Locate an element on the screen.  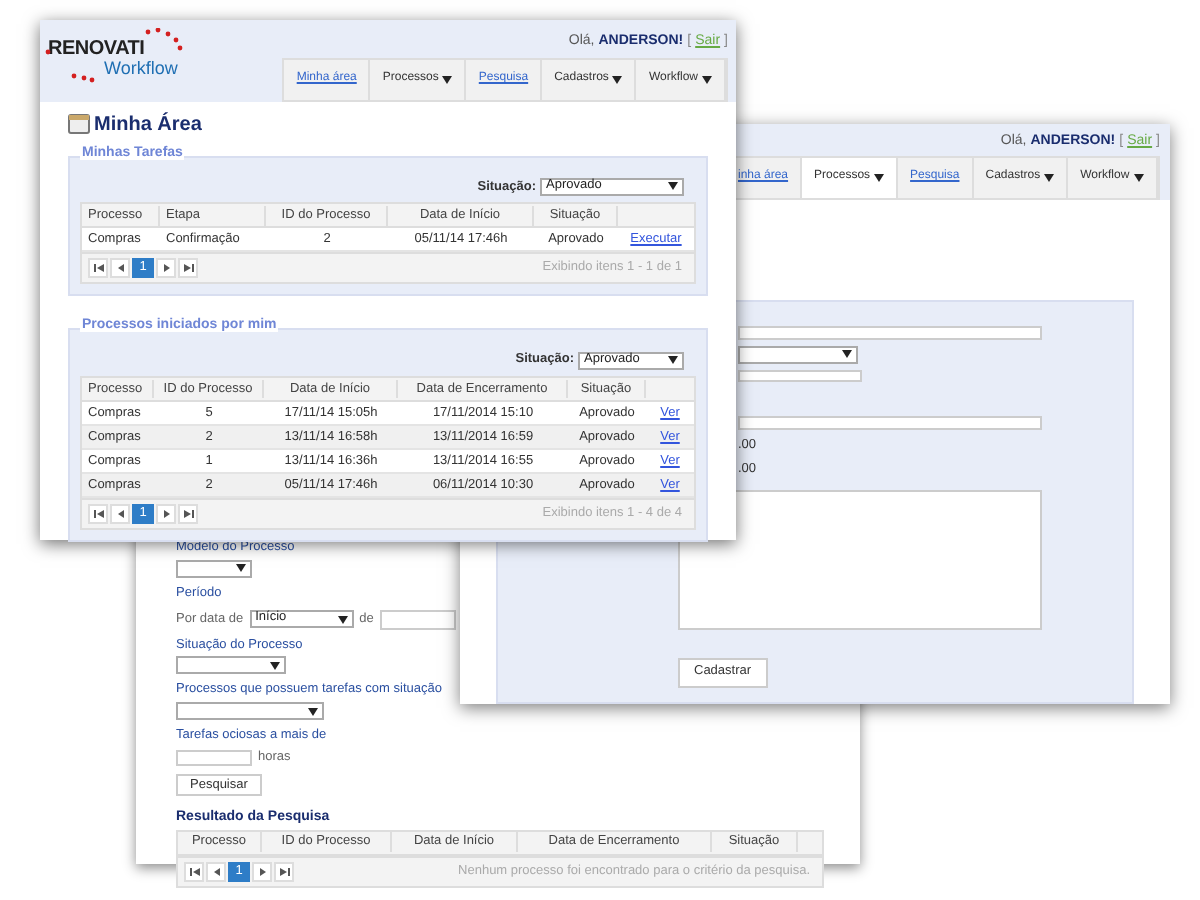
dropdown is located at coordinates (214, 568).